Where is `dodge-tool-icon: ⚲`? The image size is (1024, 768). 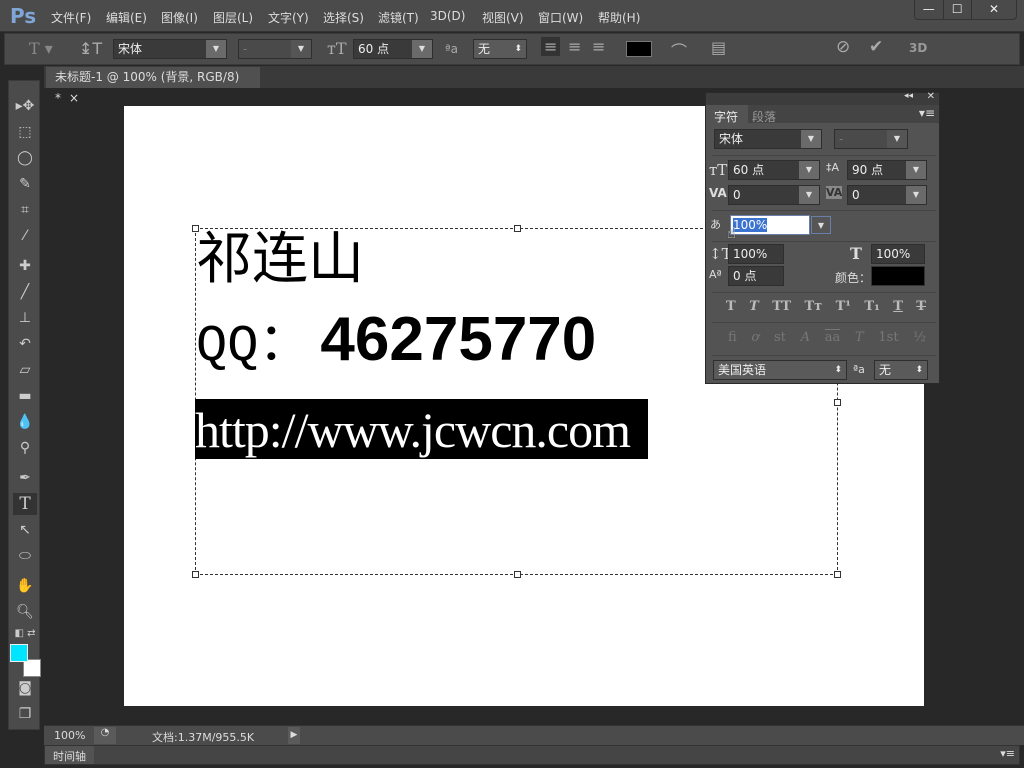
dodge-tool-icon: ⚲ is located at coordinates (25, 448).